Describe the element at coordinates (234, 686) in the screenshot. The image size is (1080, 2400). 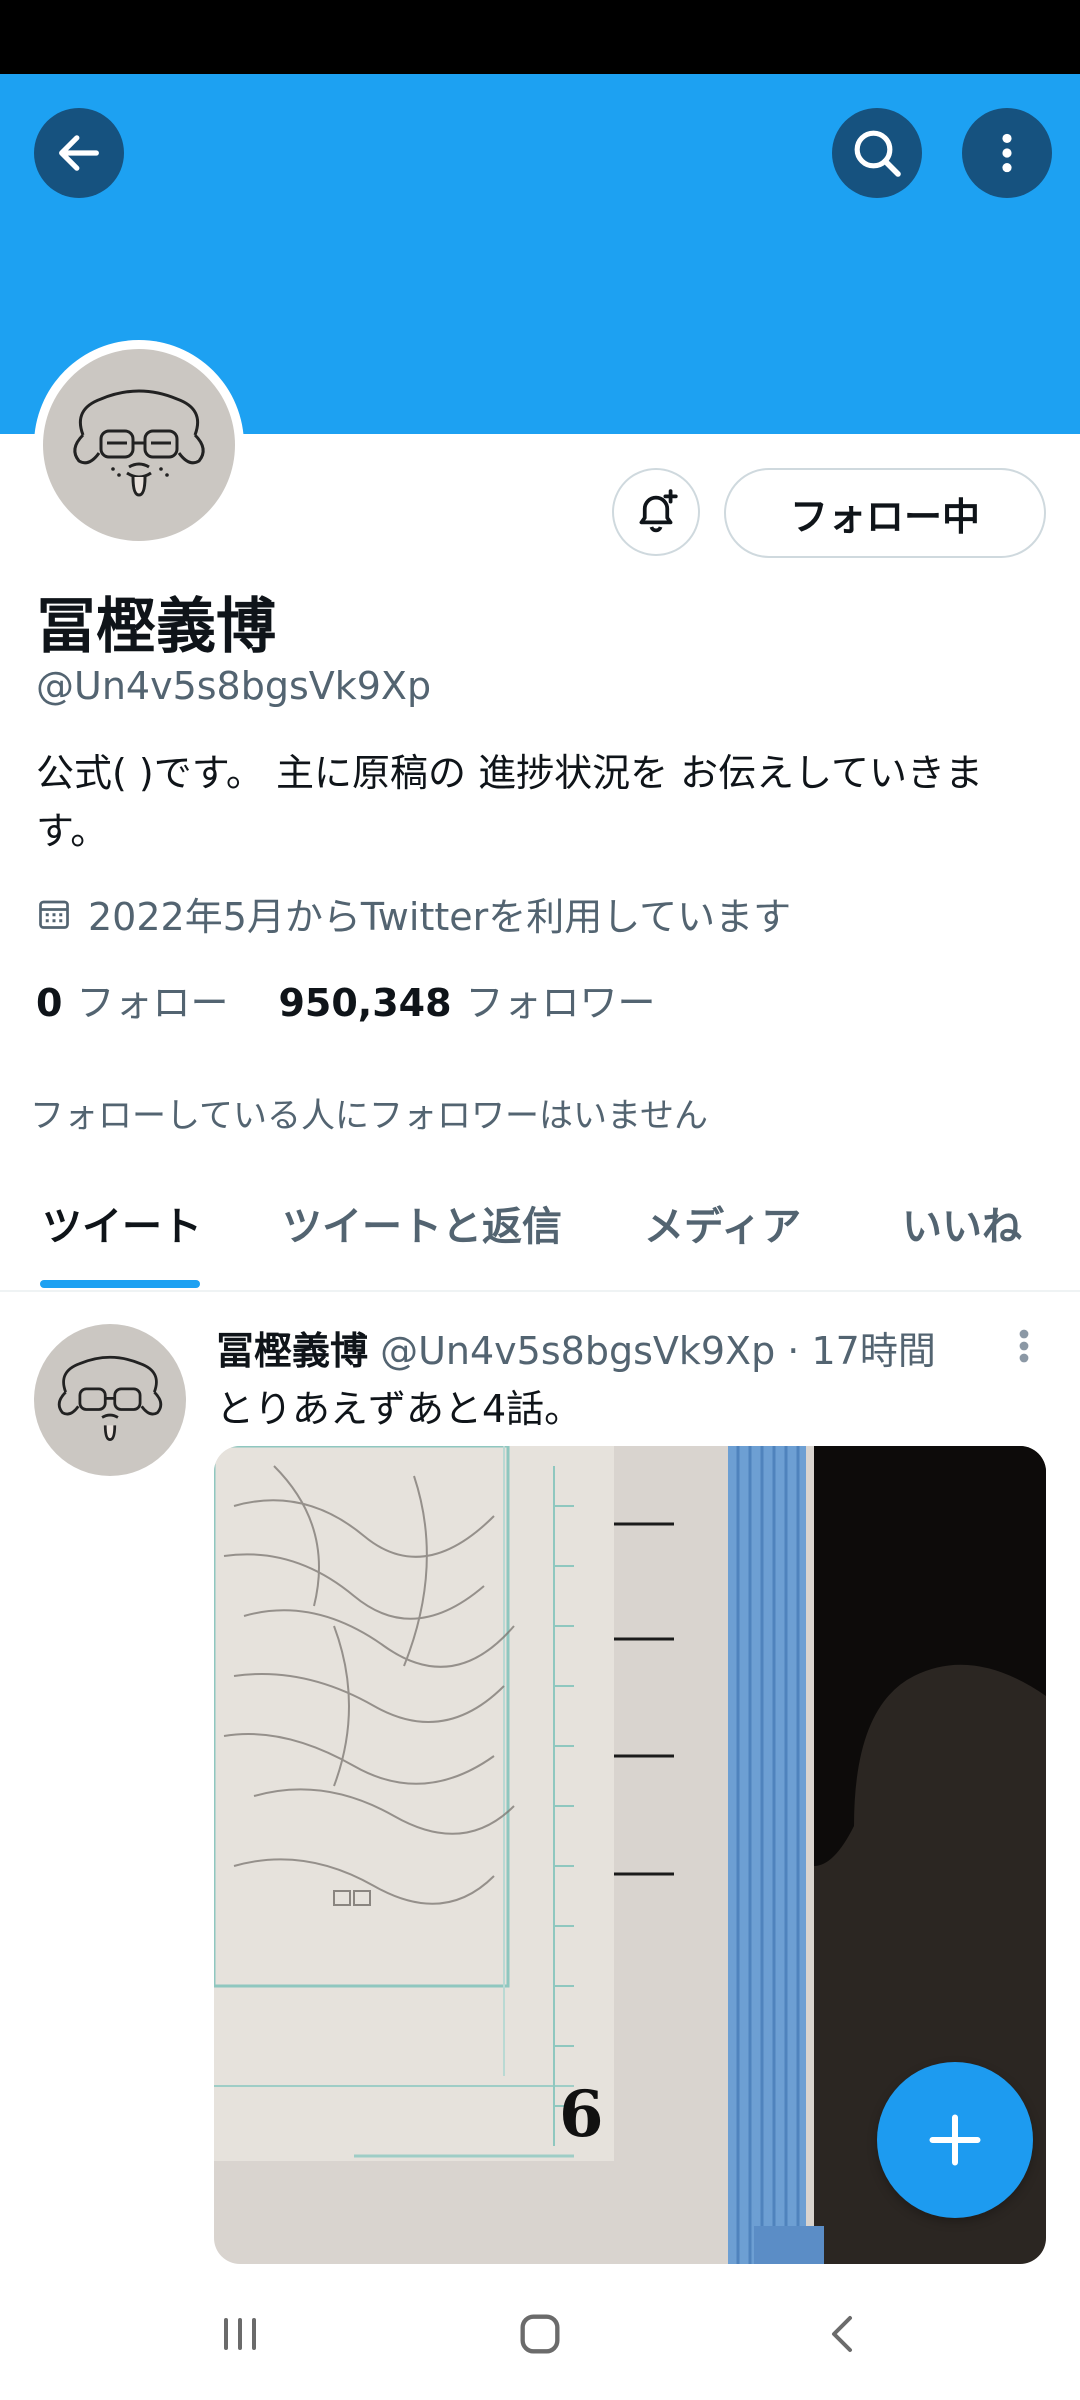
I see `profile-handle: @Un4v5s8bgsVk9Xp` at that location.